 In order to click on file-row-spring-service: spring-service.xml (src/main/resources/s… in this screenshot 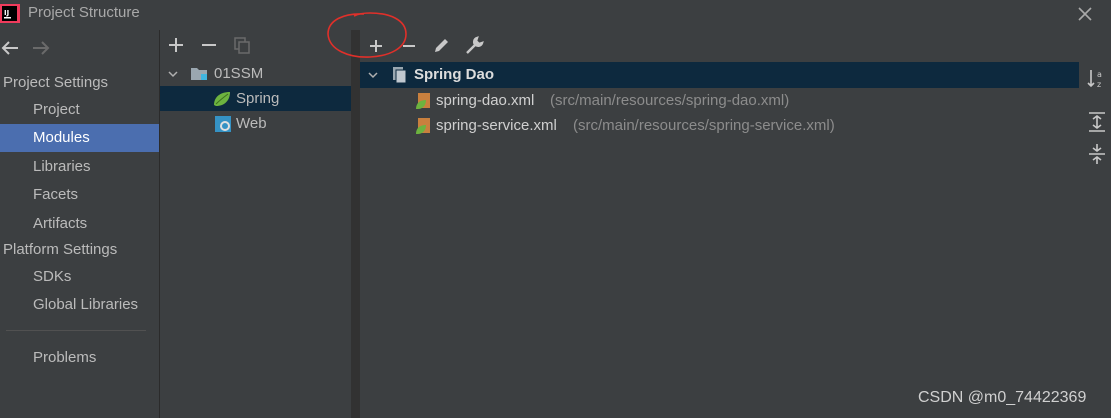, I will do `click(715, 125)`.